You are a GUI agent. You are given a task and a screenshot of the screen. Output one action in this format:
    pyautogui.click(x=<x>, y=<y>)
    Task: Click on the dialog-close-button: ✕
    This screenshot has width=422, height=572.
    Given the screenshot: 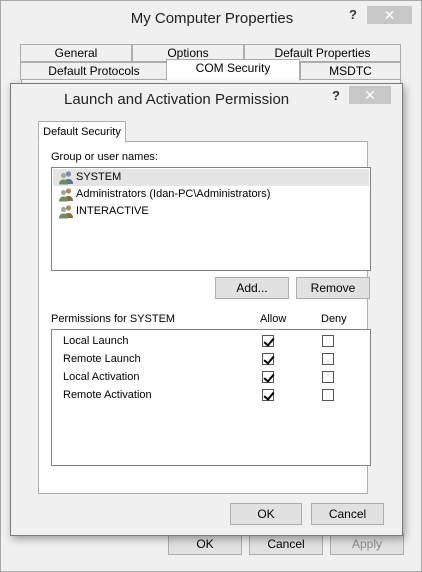 What is the action you would take?
    pyautogui.click(x=370, y=95)
    